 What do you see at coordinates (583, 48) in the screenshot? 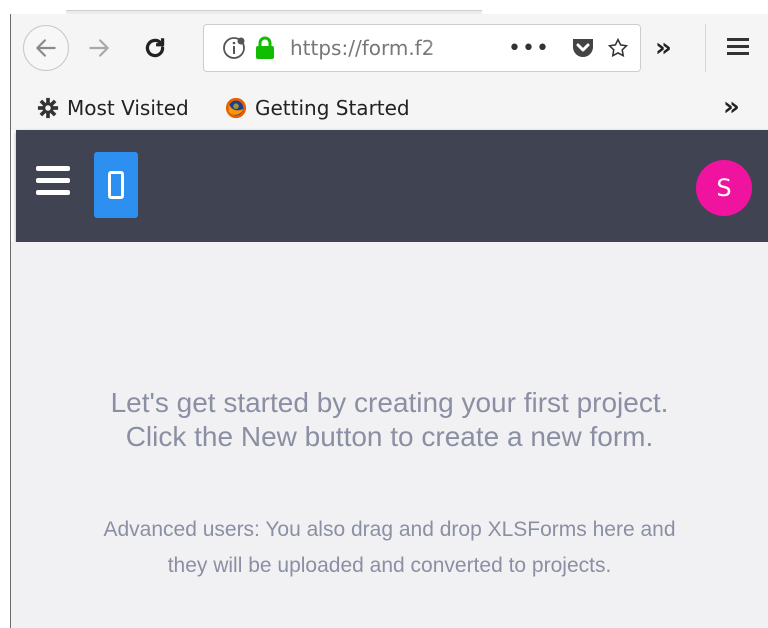
I see `pocket-icon` at bounding box center [583, 48].